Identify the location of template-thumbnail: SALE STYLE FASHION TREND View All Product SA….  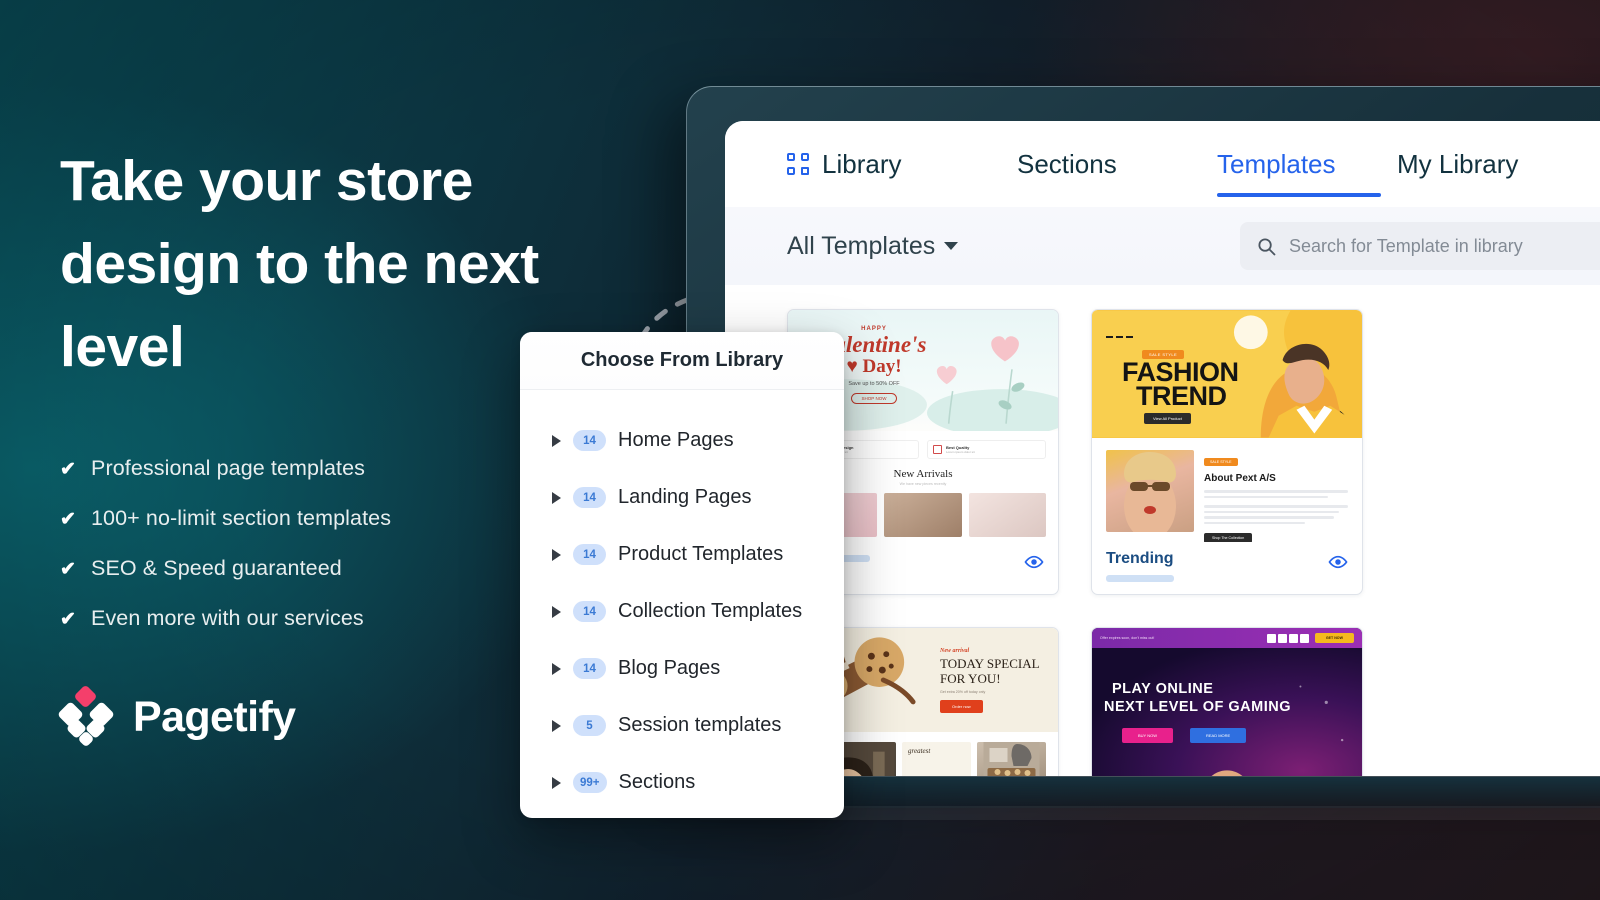
(1227, 426).